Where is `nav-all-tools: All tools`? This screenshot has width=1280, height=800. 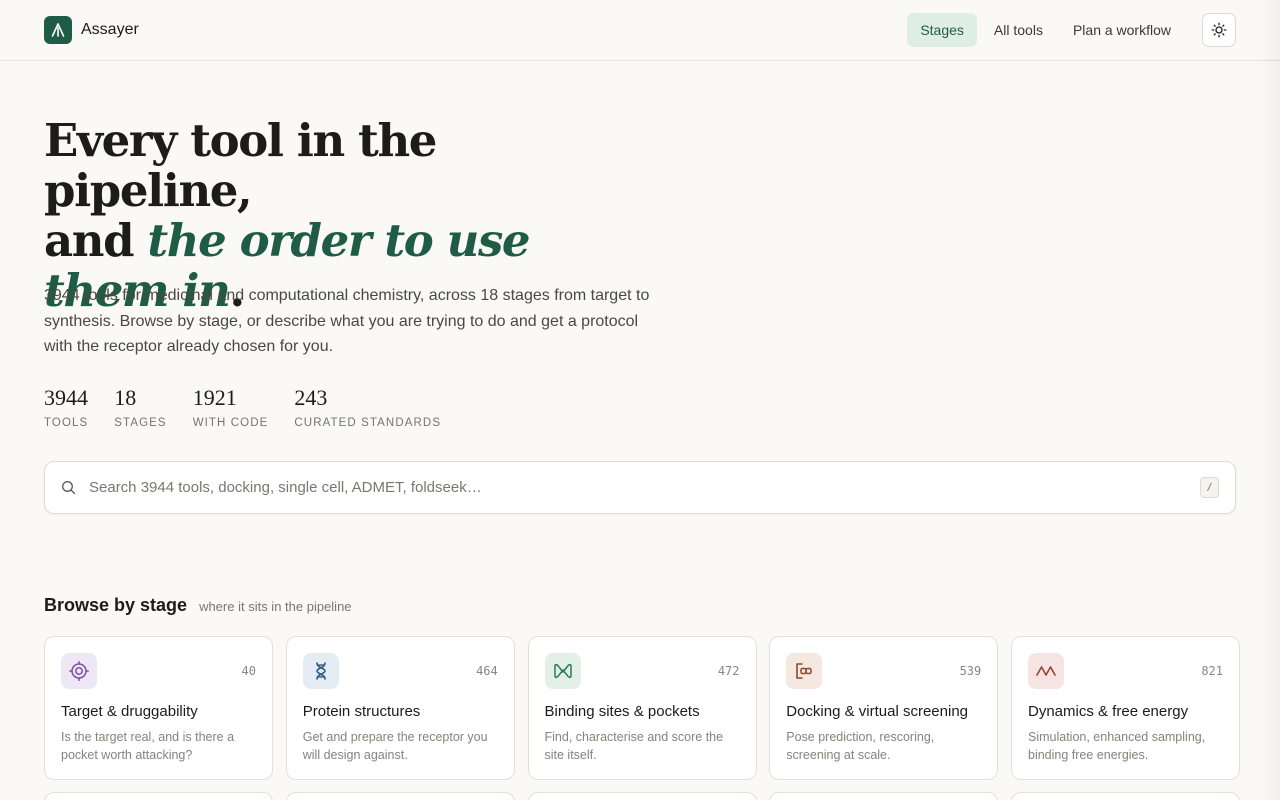 nav-all-tools: All tools is located at coordinates (1018, 30).